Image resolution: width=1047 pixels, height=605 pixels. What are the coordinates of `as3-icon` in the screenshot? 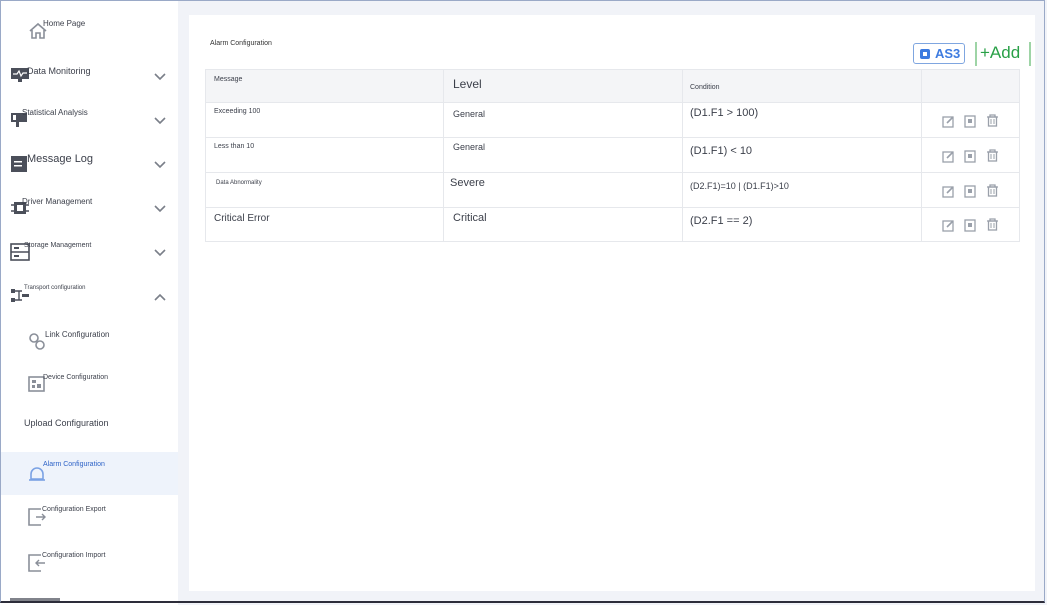 It's located at (925, 54).